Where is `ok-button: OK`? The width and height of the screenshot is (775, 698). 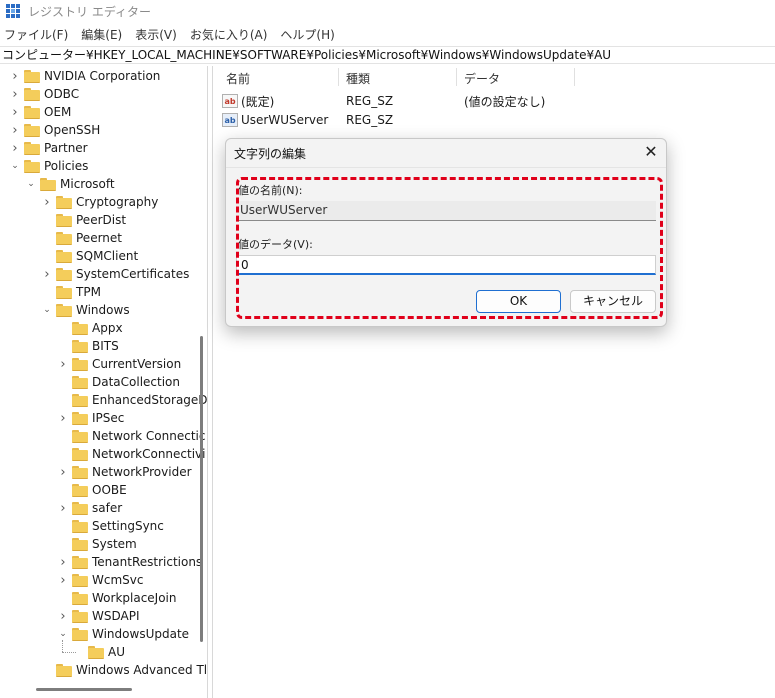
ok-button: OK is located at coordinates (518, 301).